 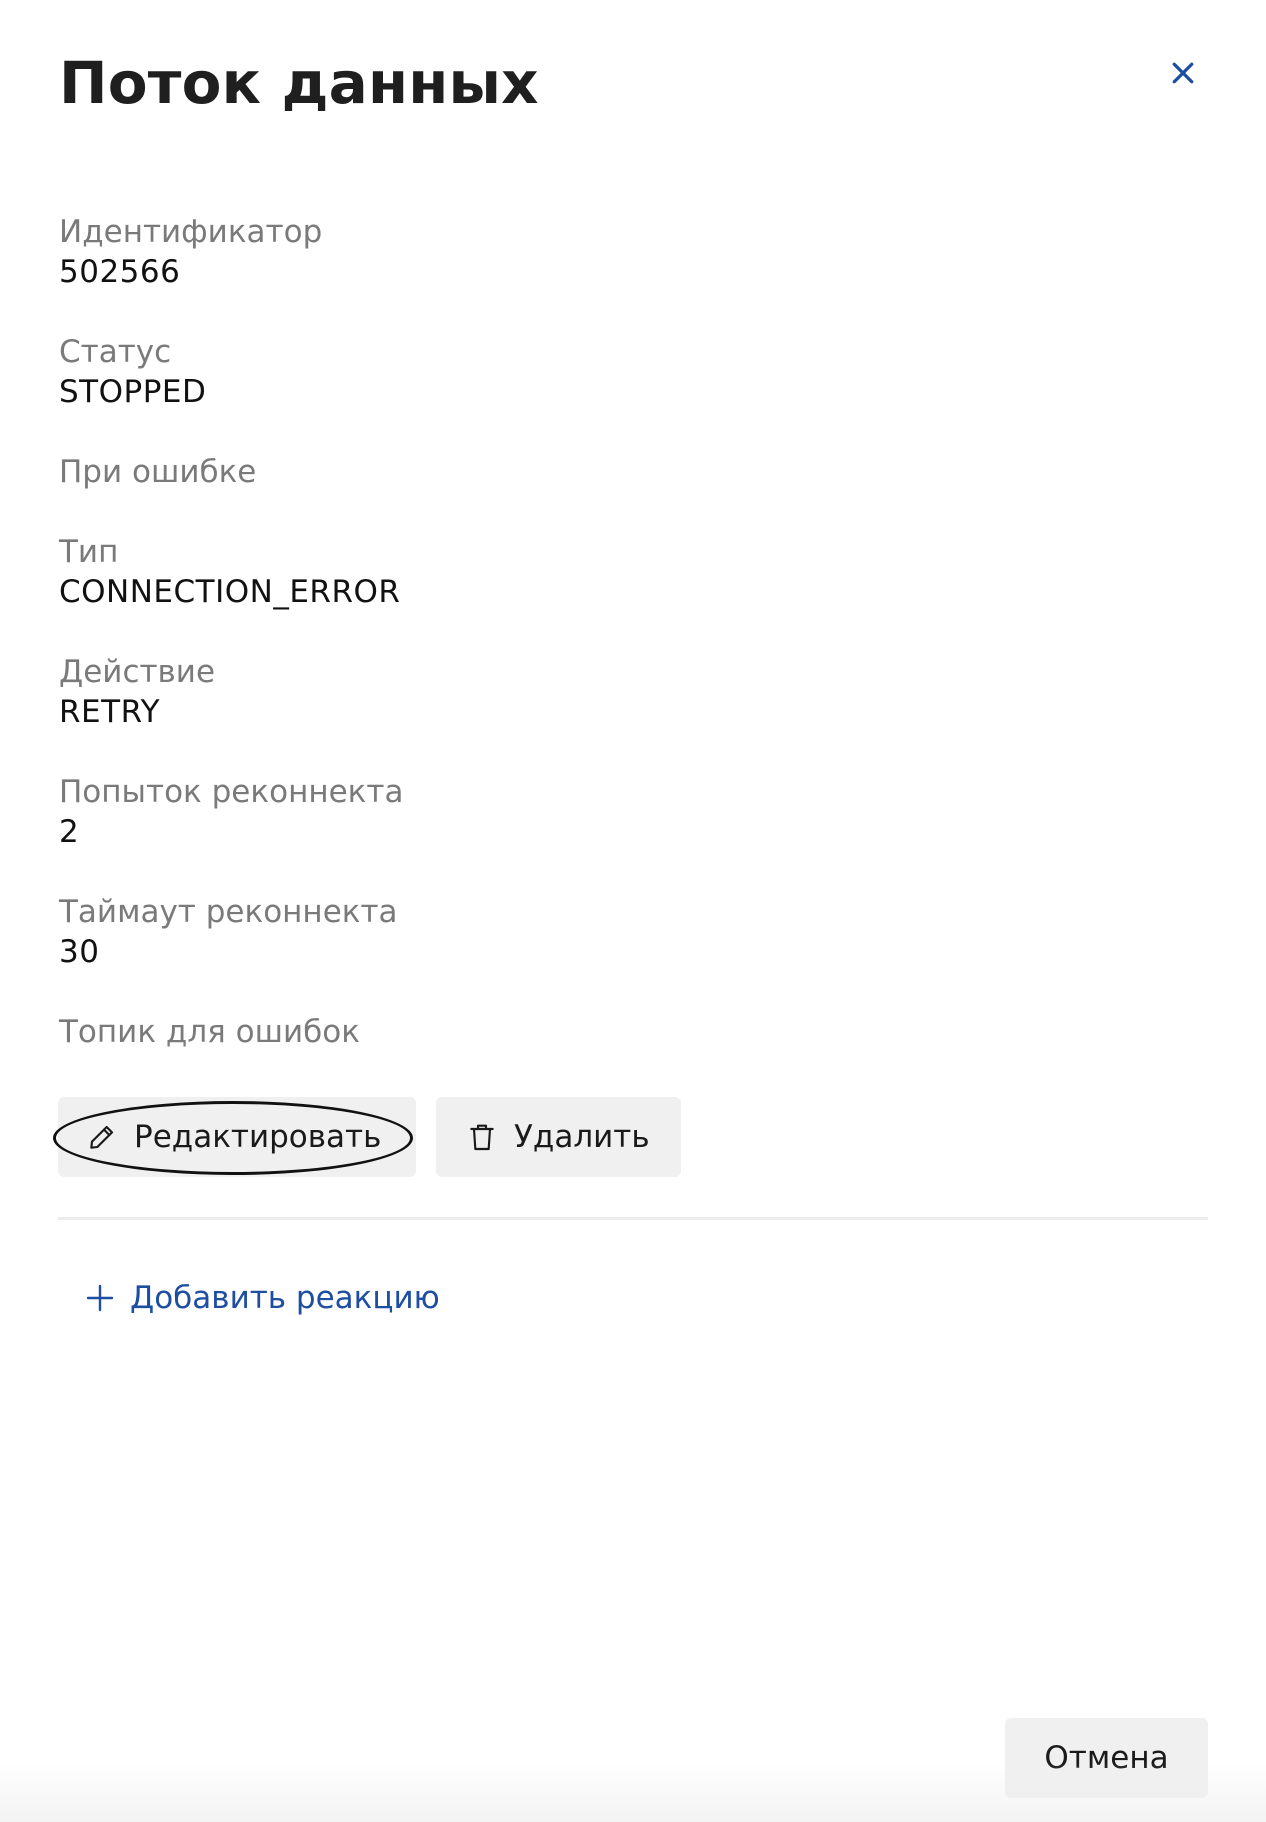 What do you see at coordinates (1106, 1758) in the screenshot?
I see `cancel-button: Отмена` at bounding box center [1106, 1758].